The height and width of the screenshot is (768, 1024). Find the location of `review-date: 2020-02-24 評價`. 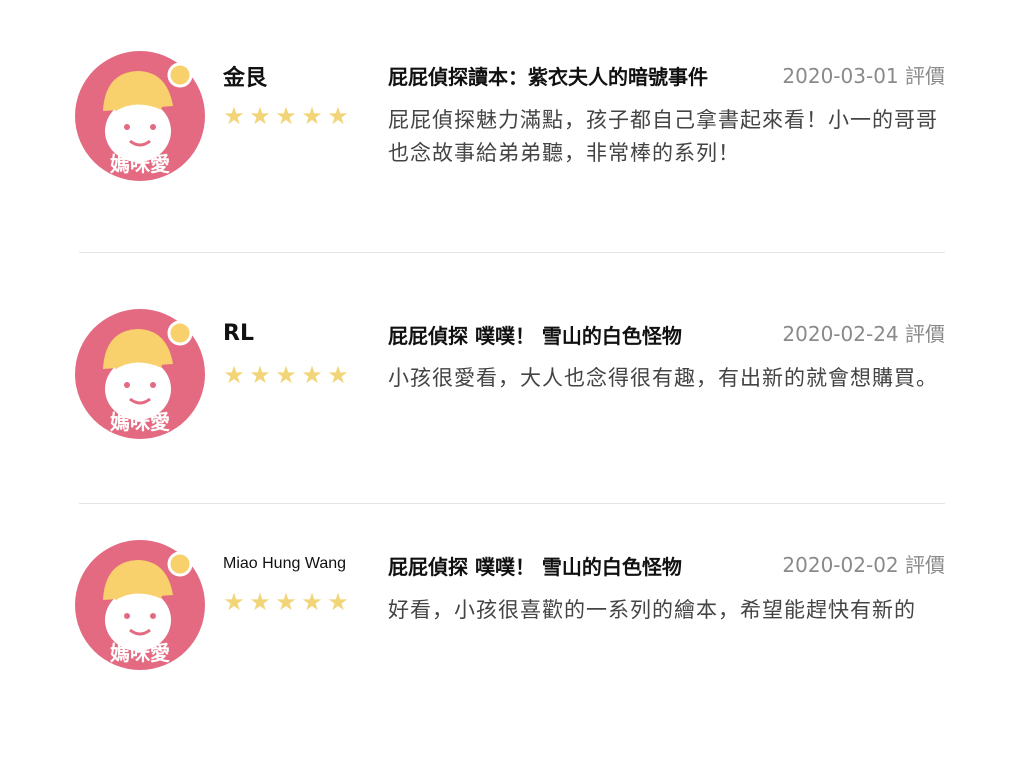

review-date: 2020-02-24 評價 is located at coordinates (863, 334).